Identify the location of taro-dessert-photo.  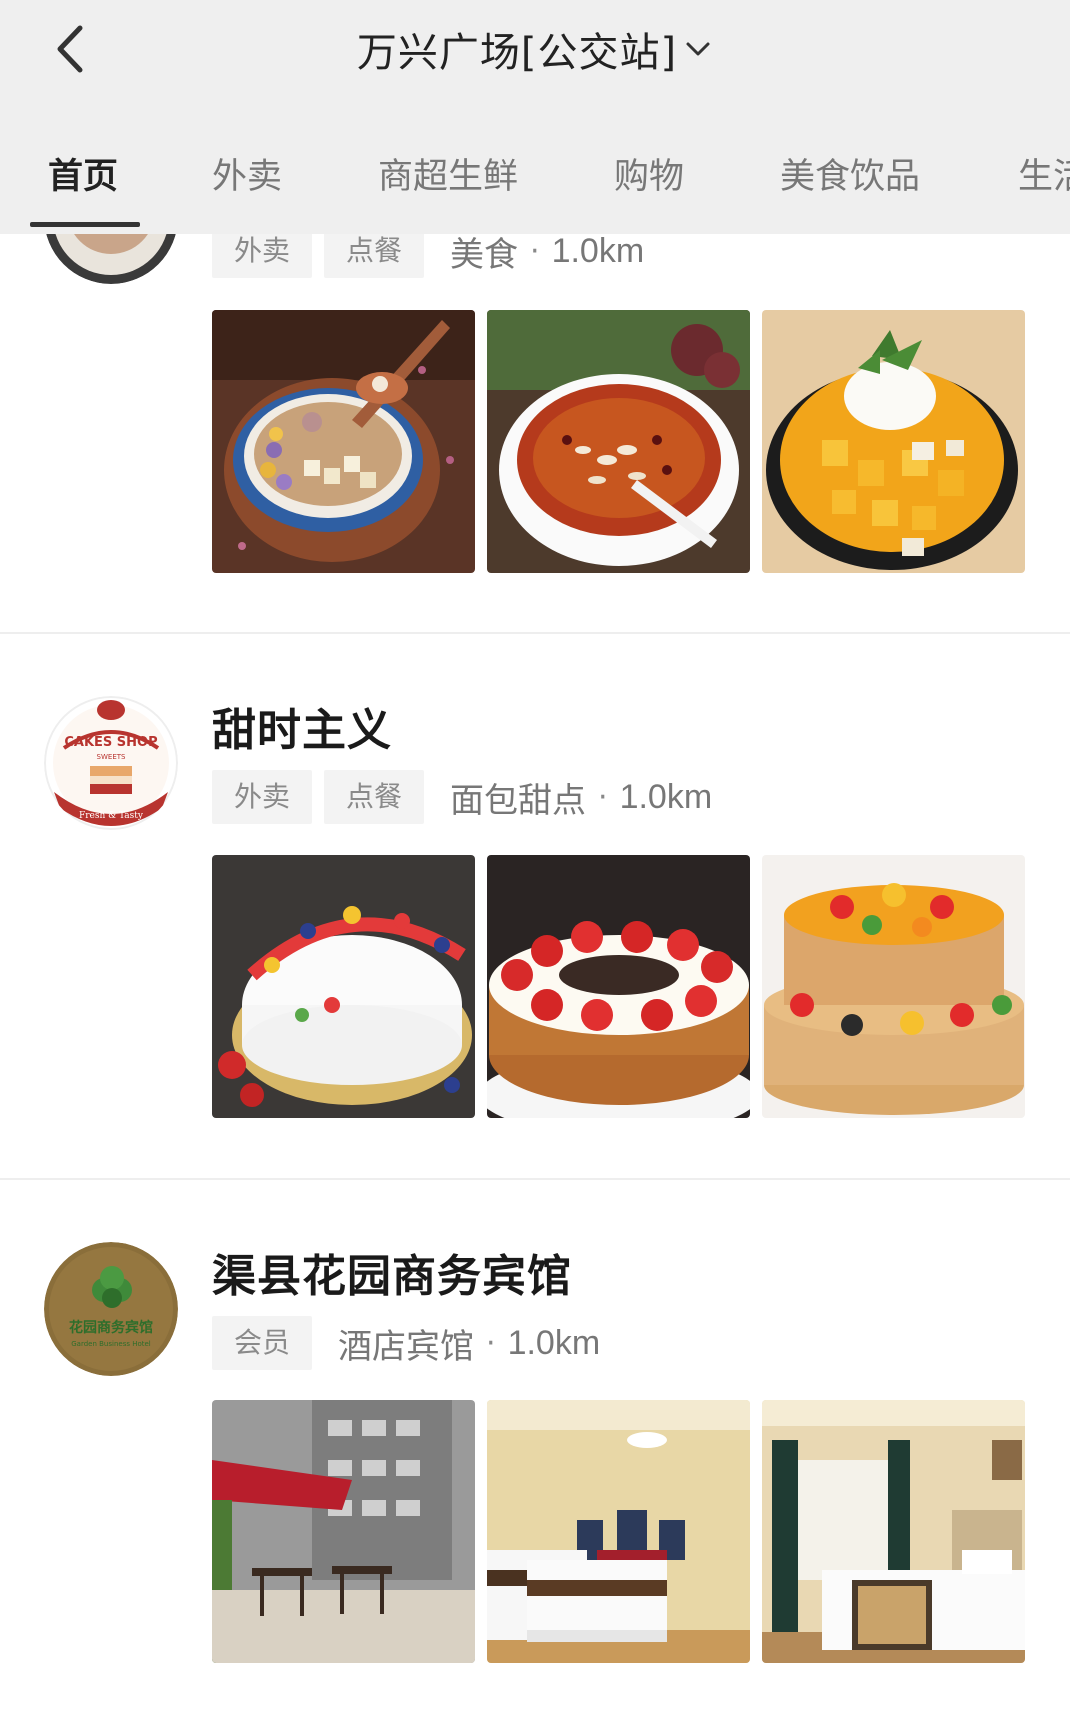
(343, 441).